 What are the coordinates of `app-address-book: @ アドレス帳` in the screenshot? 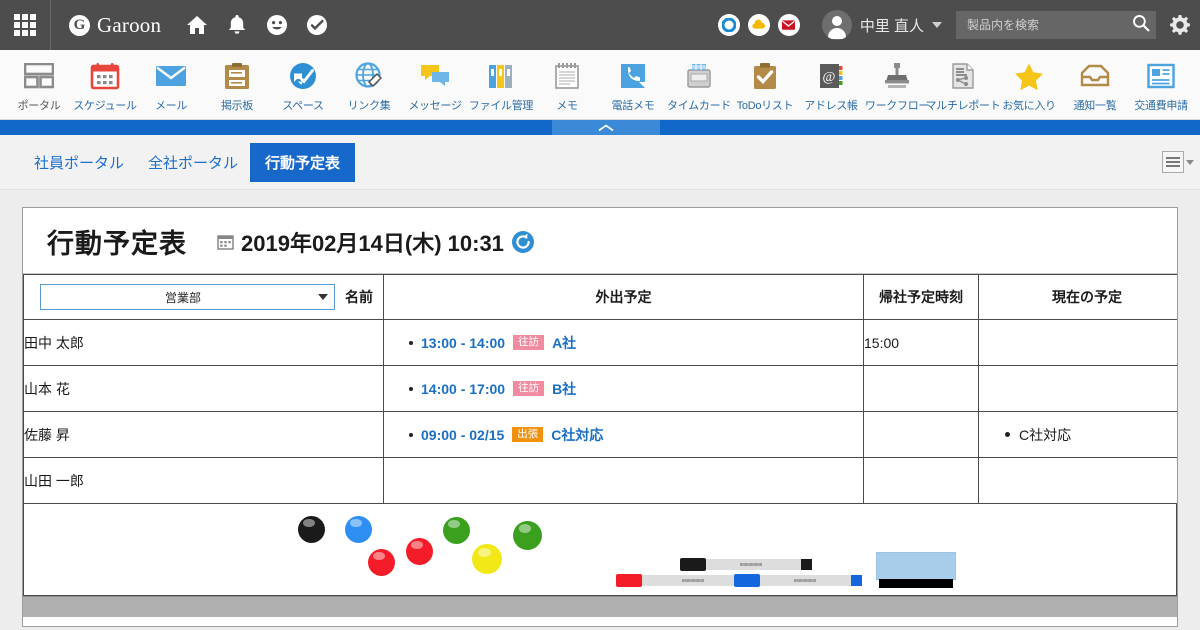 It's located at (831, 85).